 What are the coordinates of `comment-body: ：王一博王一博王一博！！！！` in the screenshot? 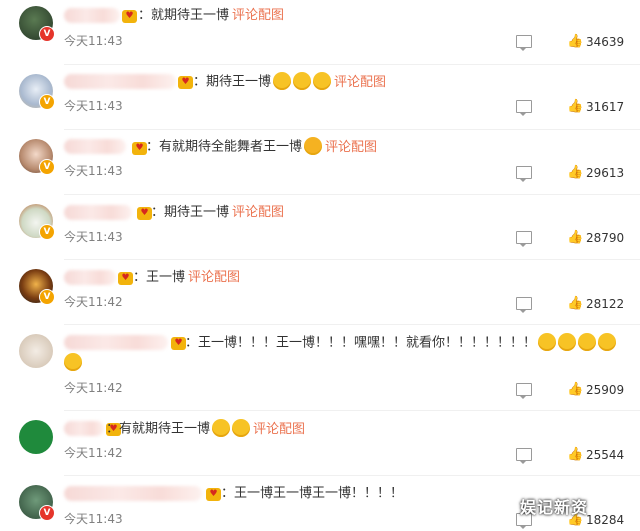 It's located at (312, 493).